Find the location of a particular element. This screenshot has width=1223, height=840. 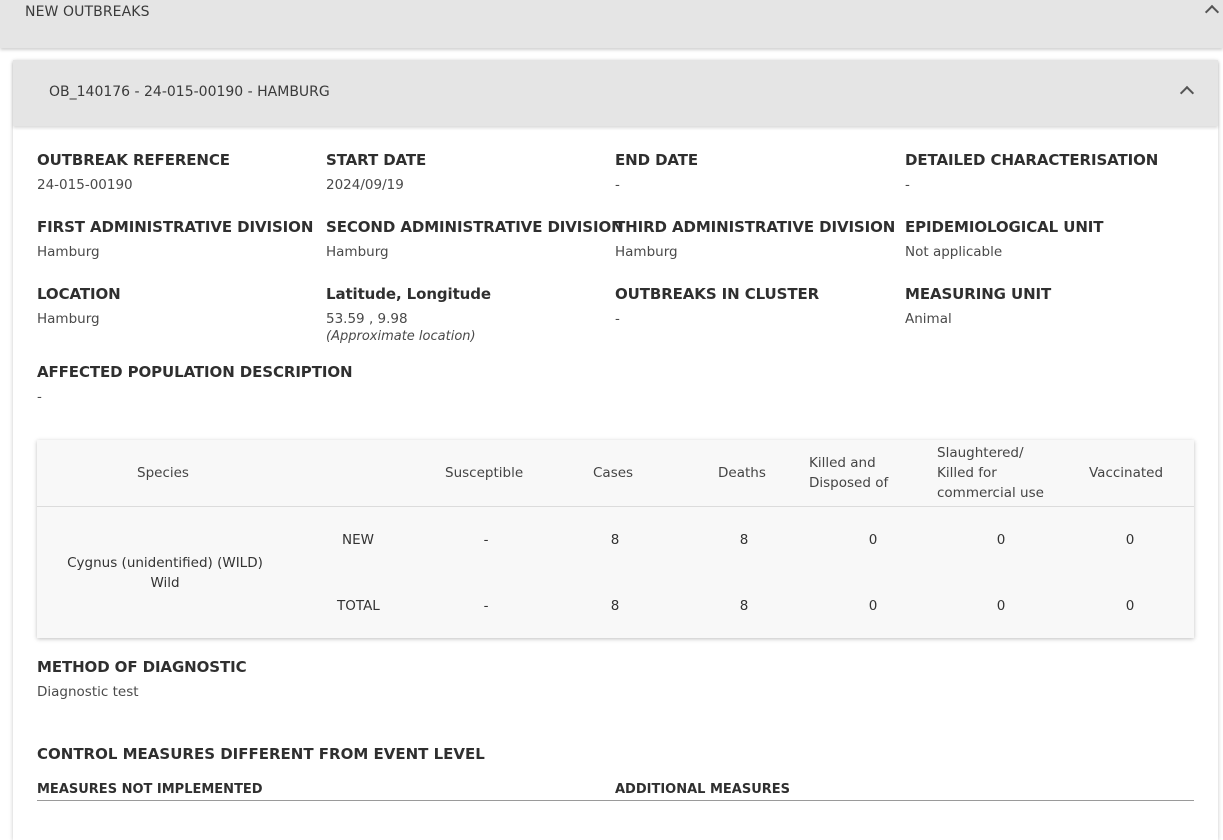

field-label: THIRD ADMINISTRATIVE DIVISION is located at coordinates (755, 227).